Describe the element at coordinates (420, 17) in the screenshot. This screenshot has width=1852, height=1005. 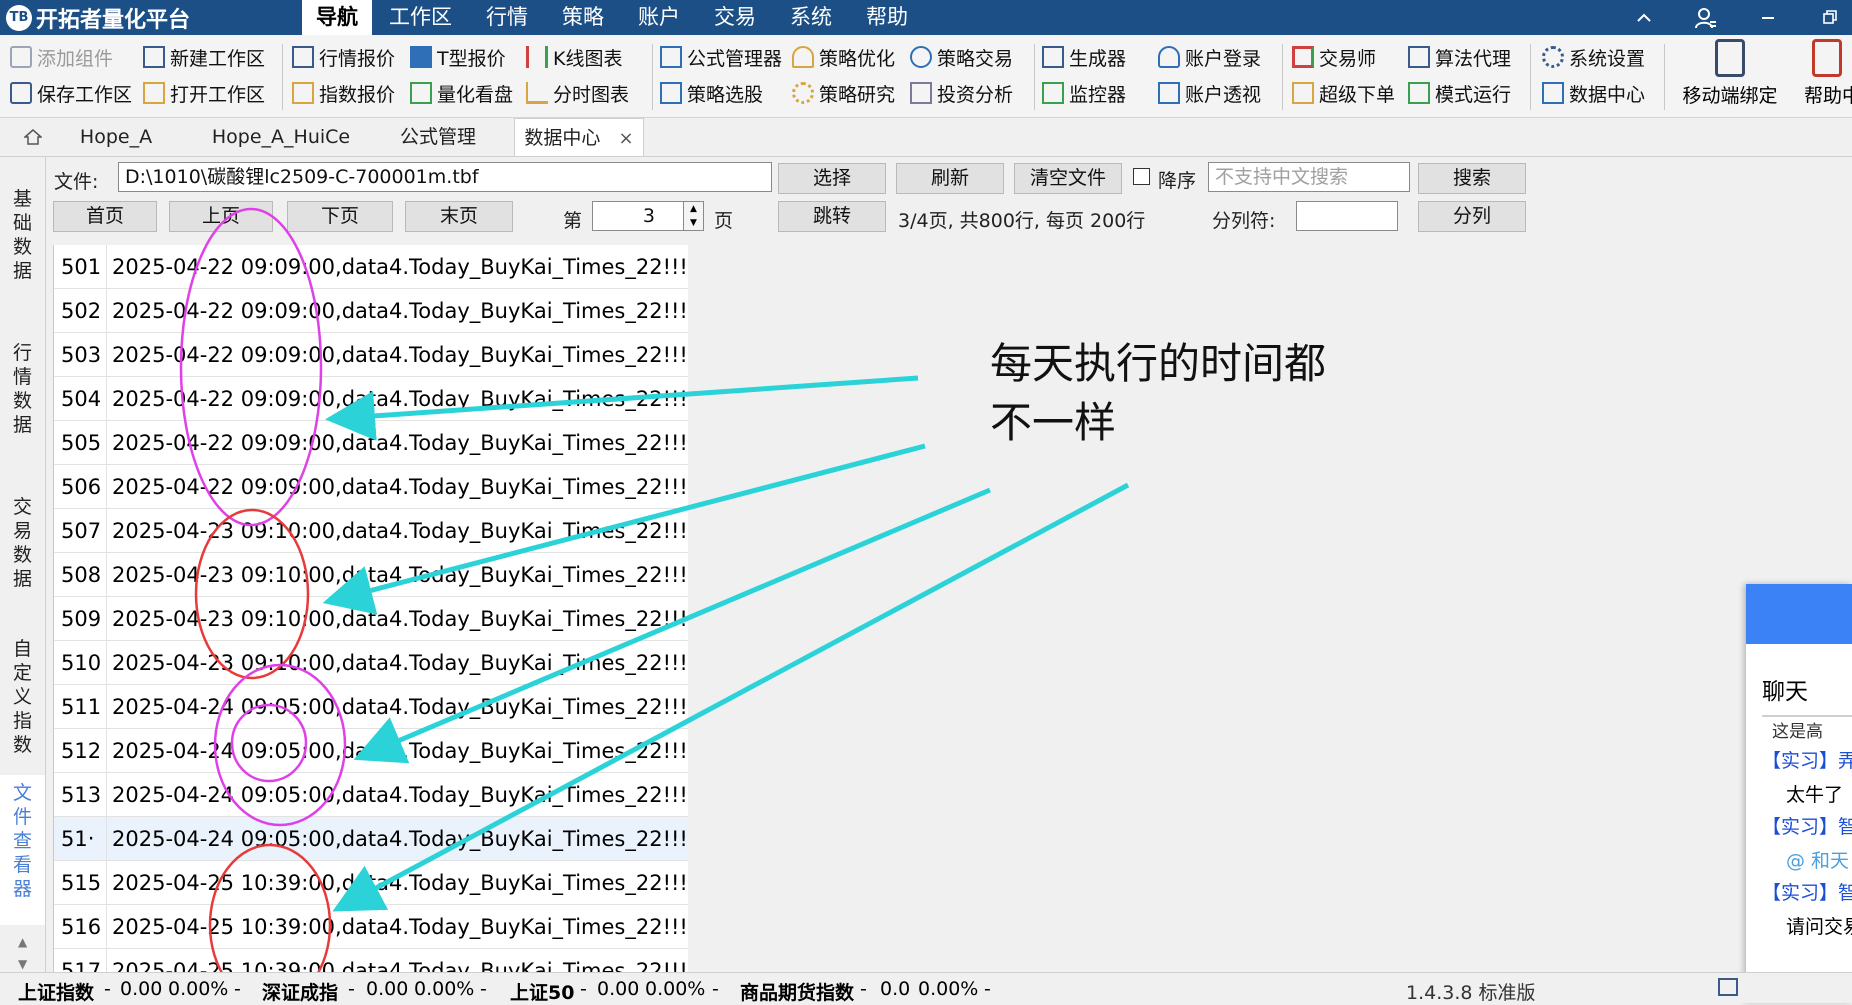
I see `menu-workspace: 工作区` at that location.